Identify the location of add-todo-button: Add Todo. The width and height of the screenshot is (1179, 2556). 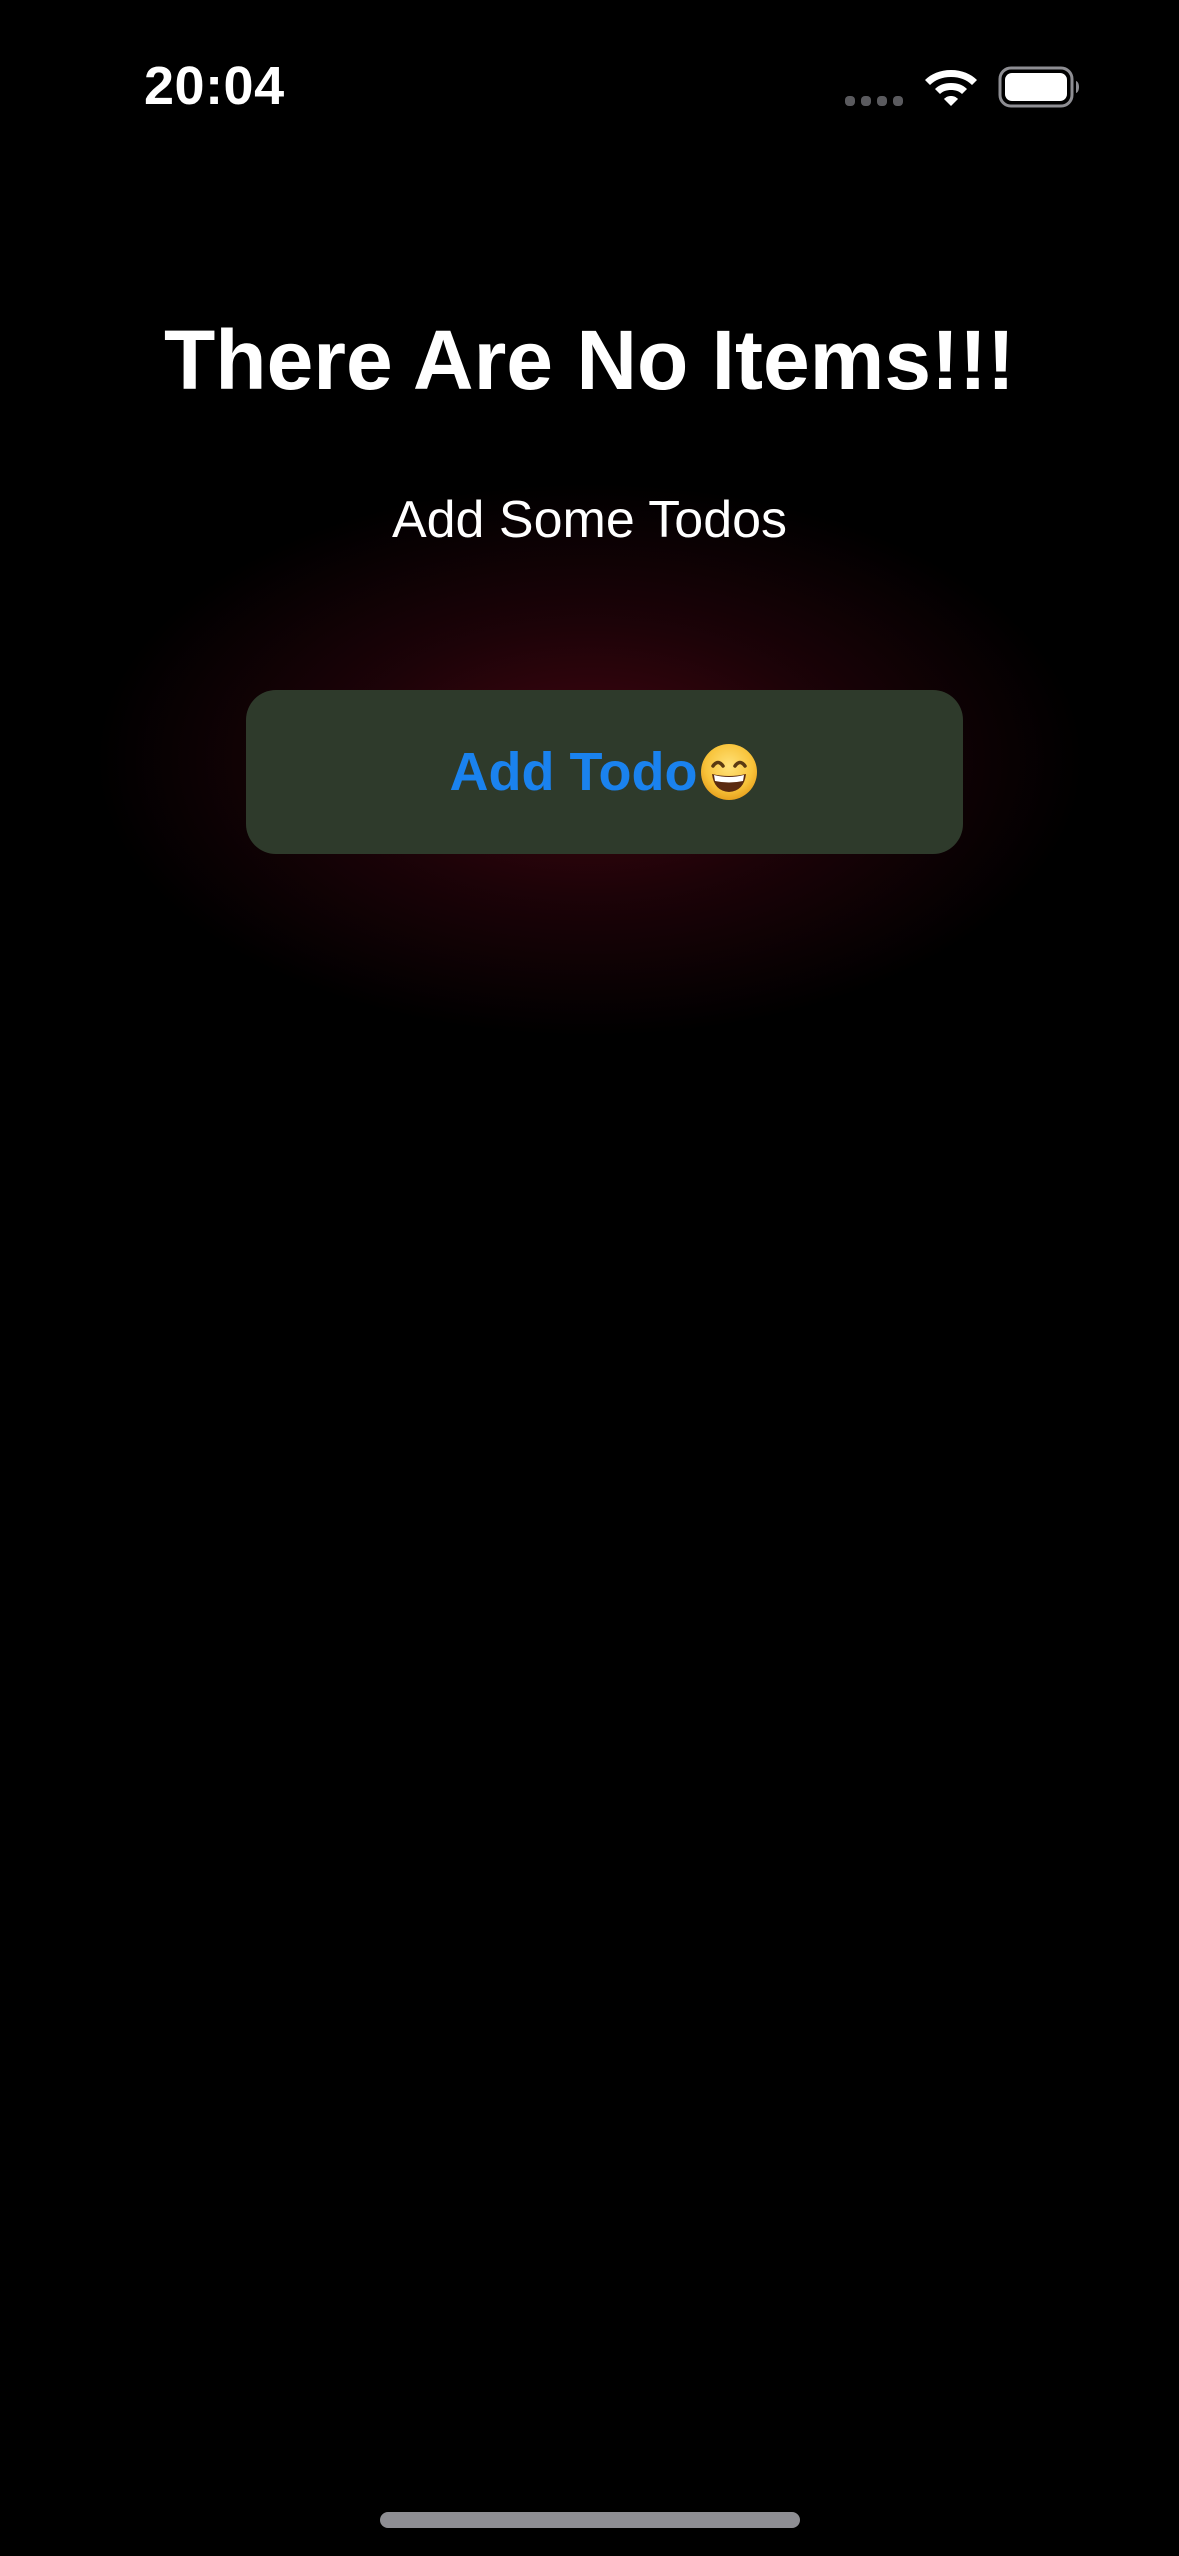
(604, 772).